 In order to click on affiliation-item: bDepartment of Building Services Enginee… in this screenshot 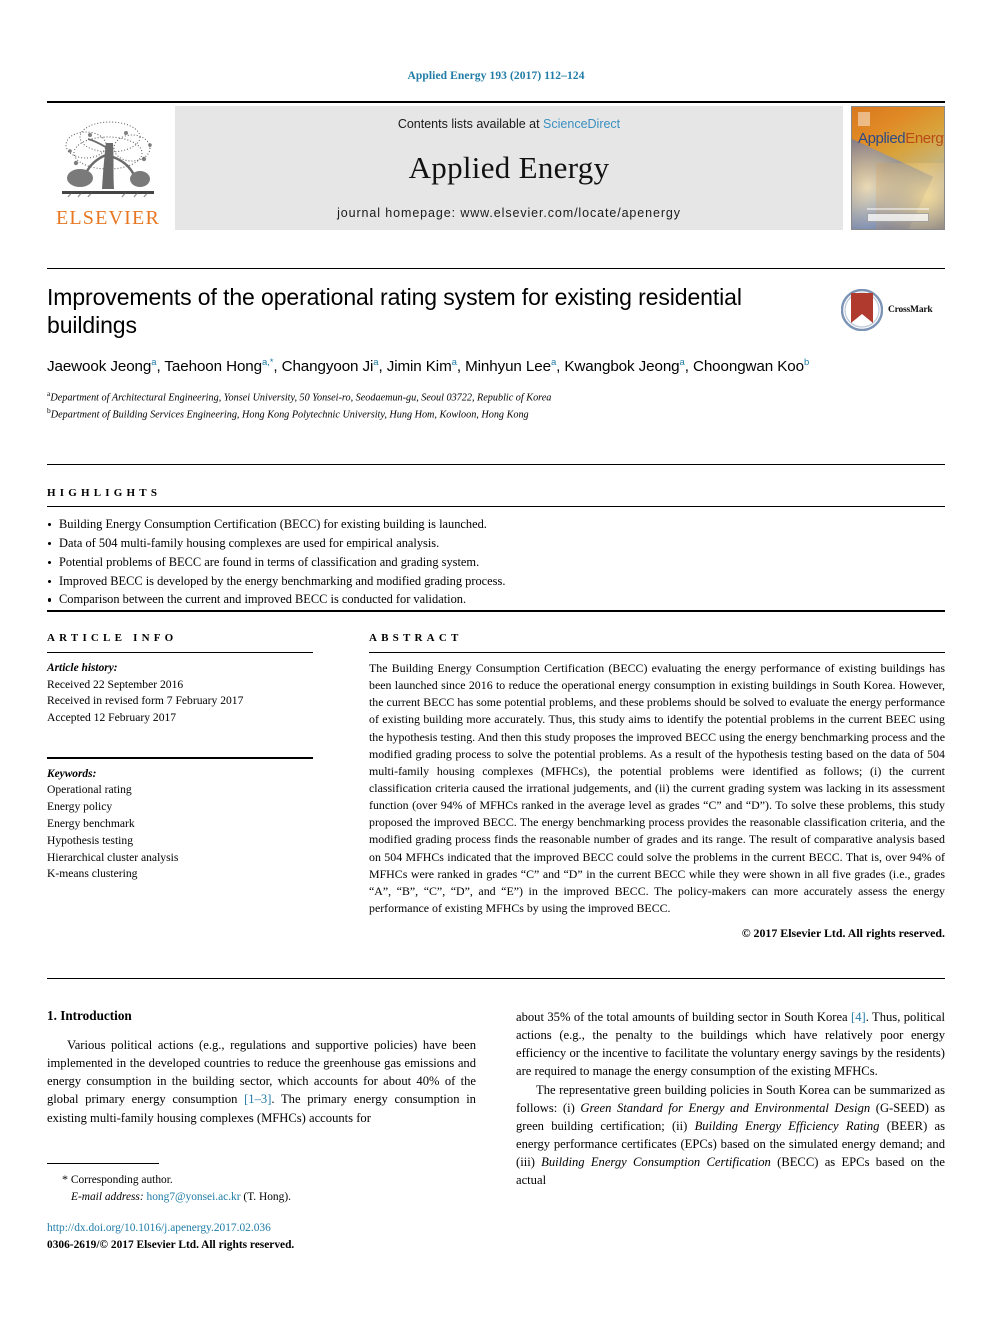, I will do `click(496, 414)`.